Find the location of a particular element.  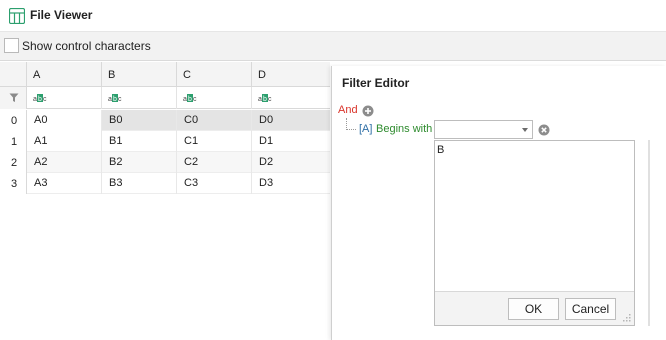

filter-row-indicator is located at coordinates (13, 98).